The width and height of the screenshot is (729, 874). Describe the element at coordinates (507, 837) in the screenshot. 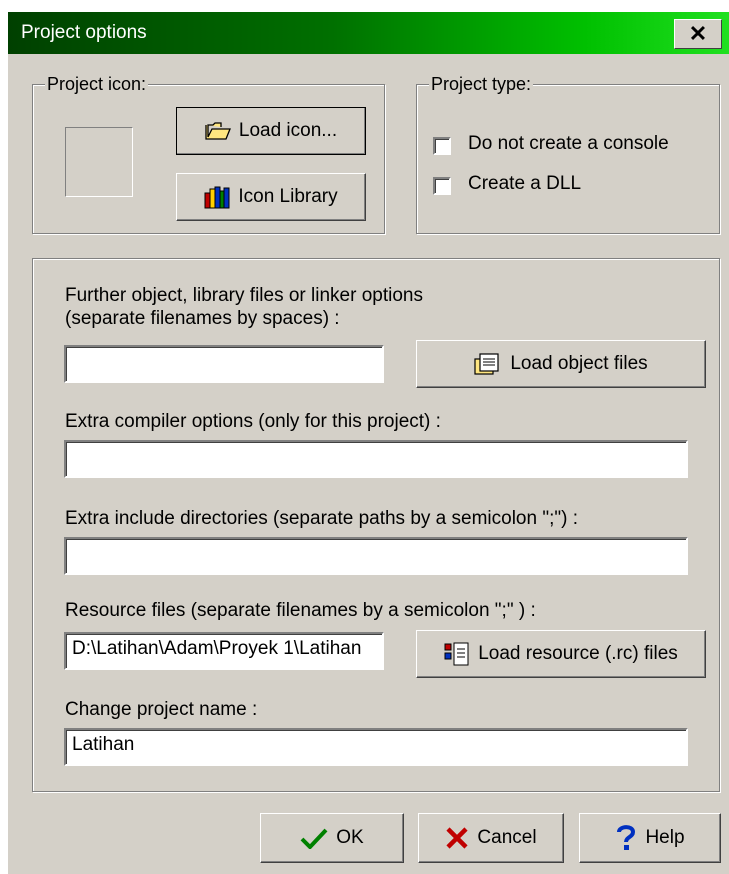

I see `cancel-label: Cancel` at that location.